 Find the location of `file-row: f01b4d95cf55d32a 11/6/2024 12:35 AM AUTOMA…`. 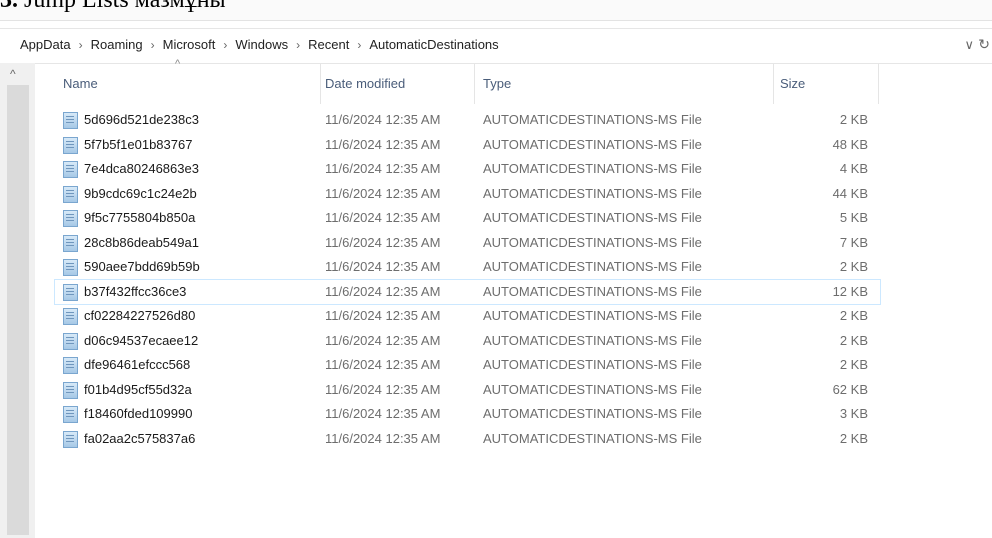

file-row: f01b4d95cf55d32a 11/6/2024 12:35 AM AUTOMA… is located at coordinates (467, 390).